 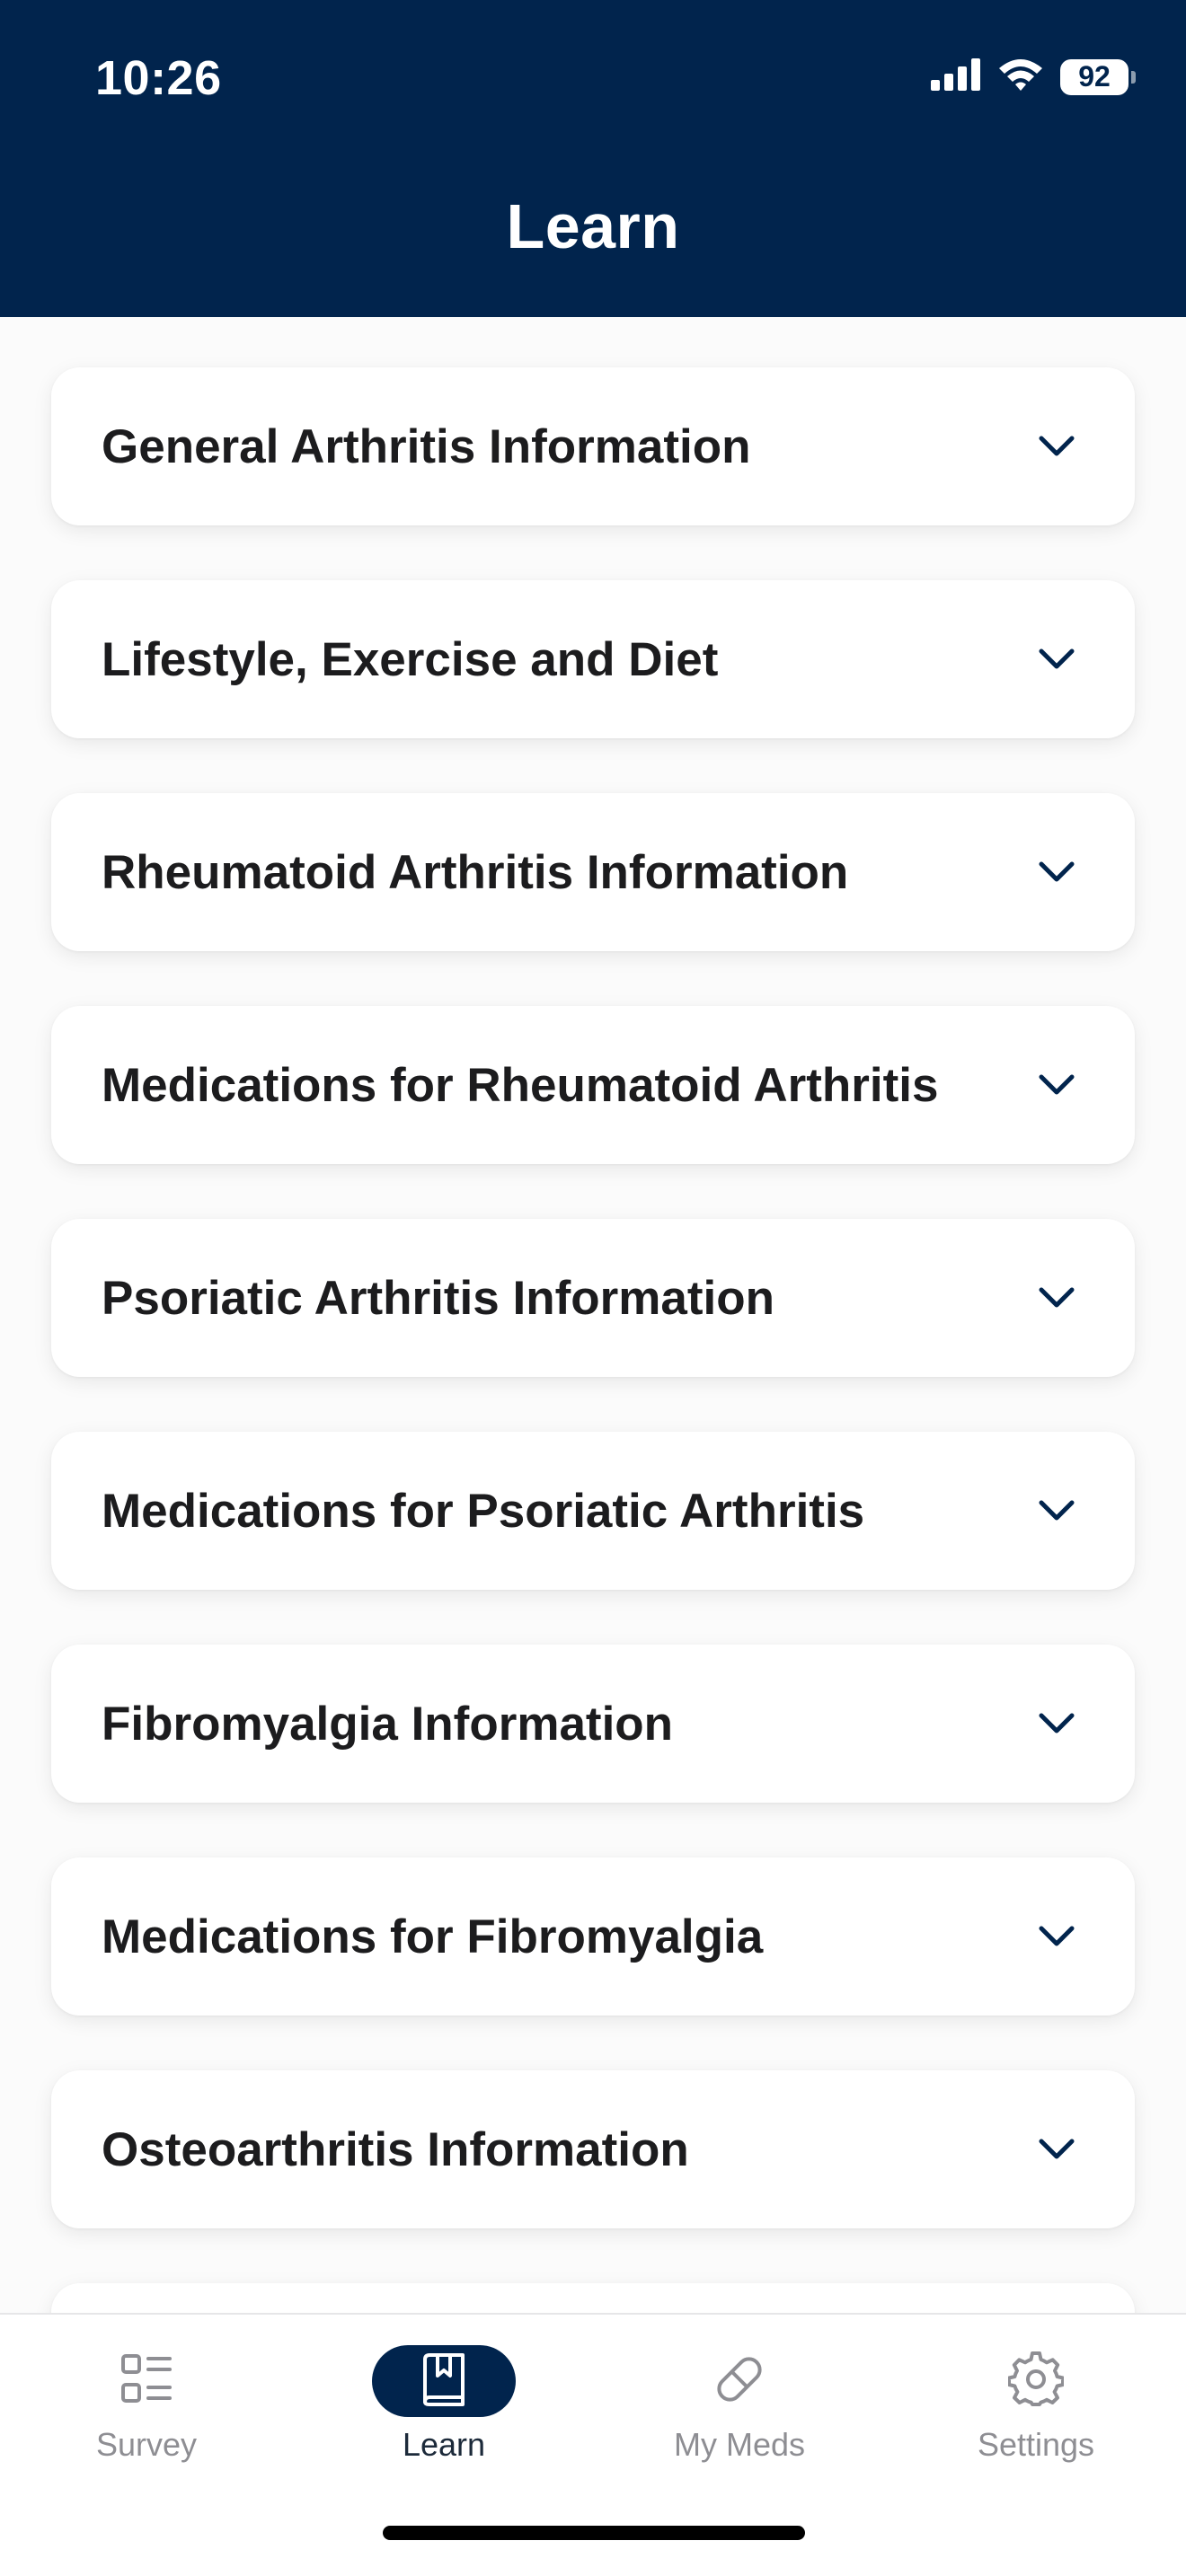 What do you see at coordinates (444, 2444) in the screenshot?
I see `tab-learn-label: Learn` at bounding box center [444, 2444].